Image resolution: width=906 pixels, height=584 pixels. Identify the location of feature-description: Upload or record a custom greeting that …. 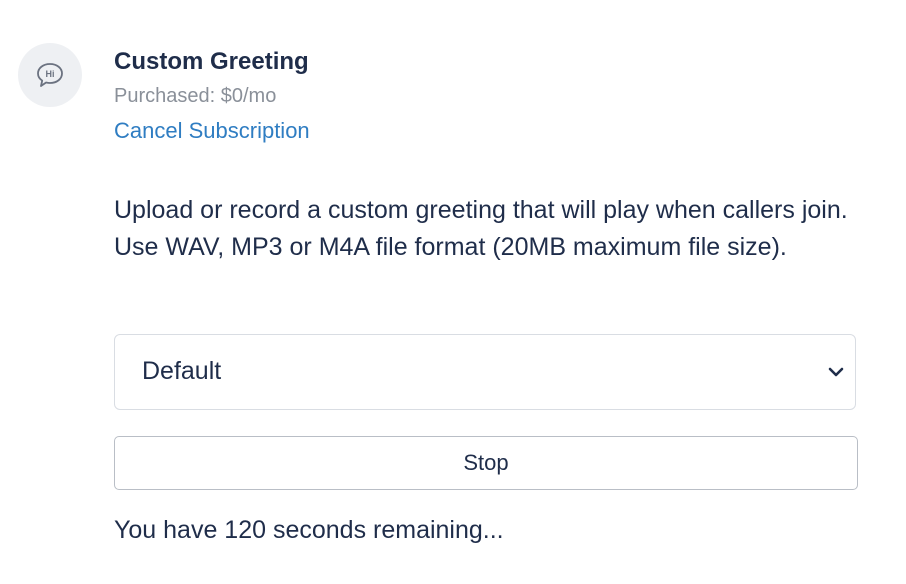
(481, 228).